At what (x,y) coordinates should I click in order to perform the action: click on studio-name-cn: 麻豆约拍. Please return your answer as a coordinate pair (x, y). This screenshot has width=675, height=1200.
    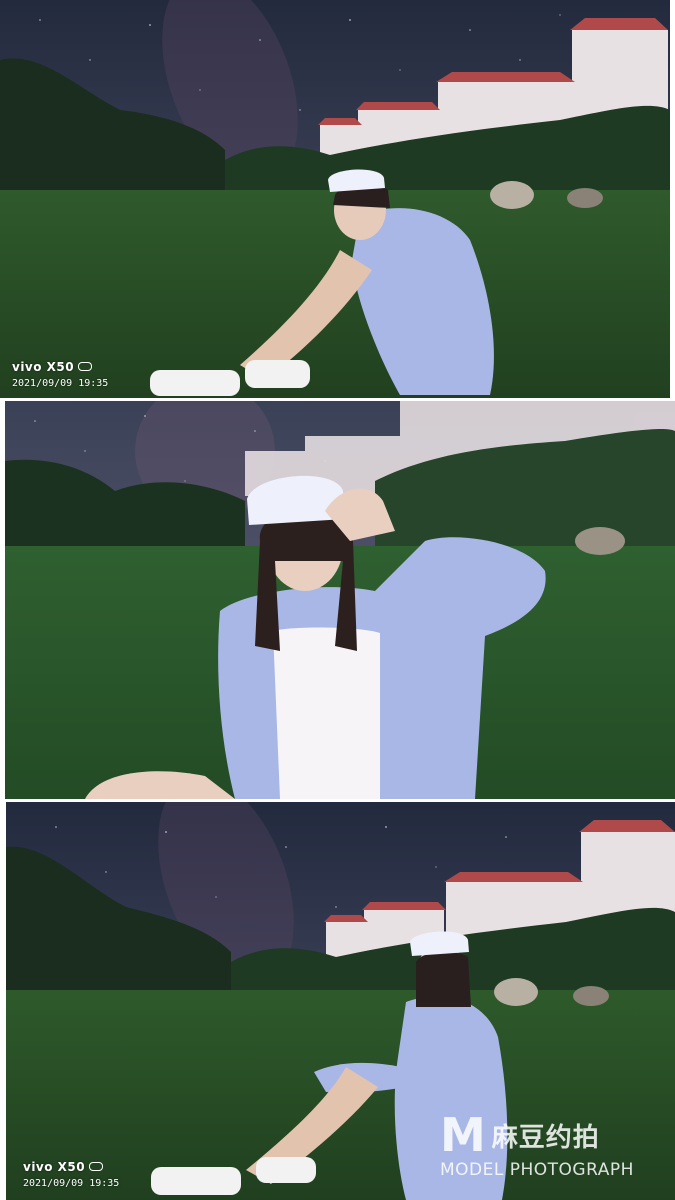
    Looking at the image, I should click on (545, 1137).